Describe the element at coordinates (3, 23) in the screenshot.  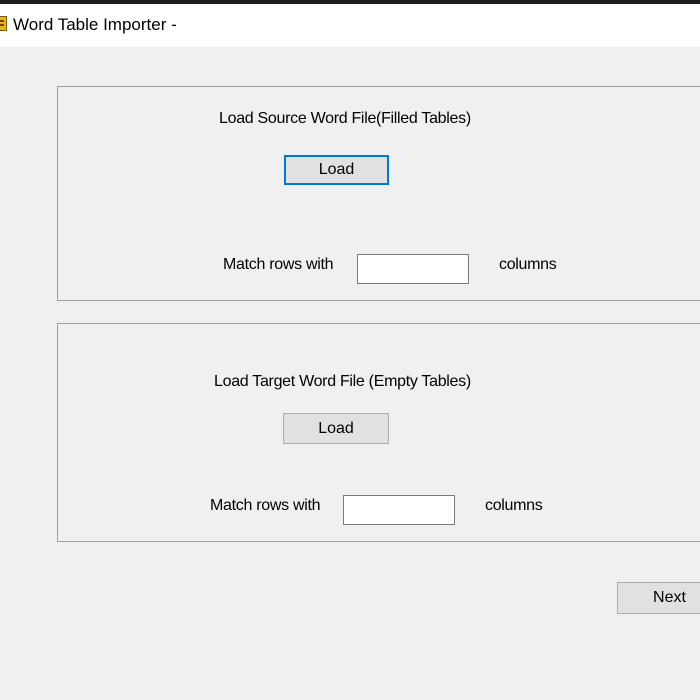
I see `app-icon` at that location.